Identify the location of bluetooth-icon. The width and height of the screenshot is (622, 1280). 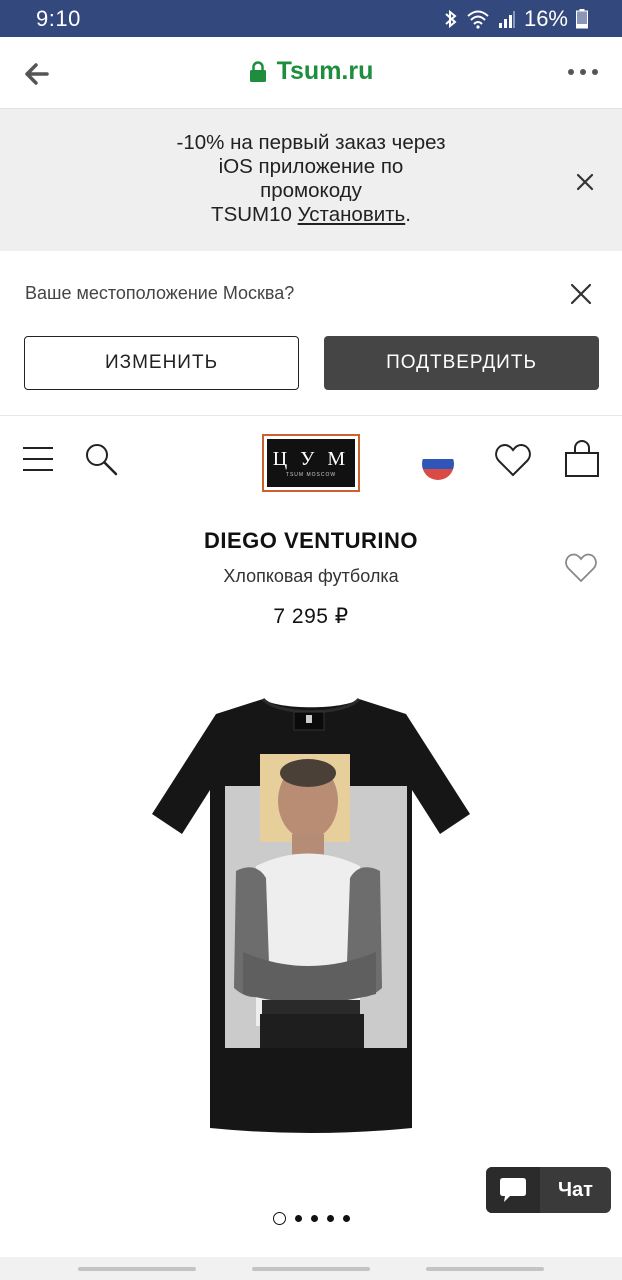
(451, 19).